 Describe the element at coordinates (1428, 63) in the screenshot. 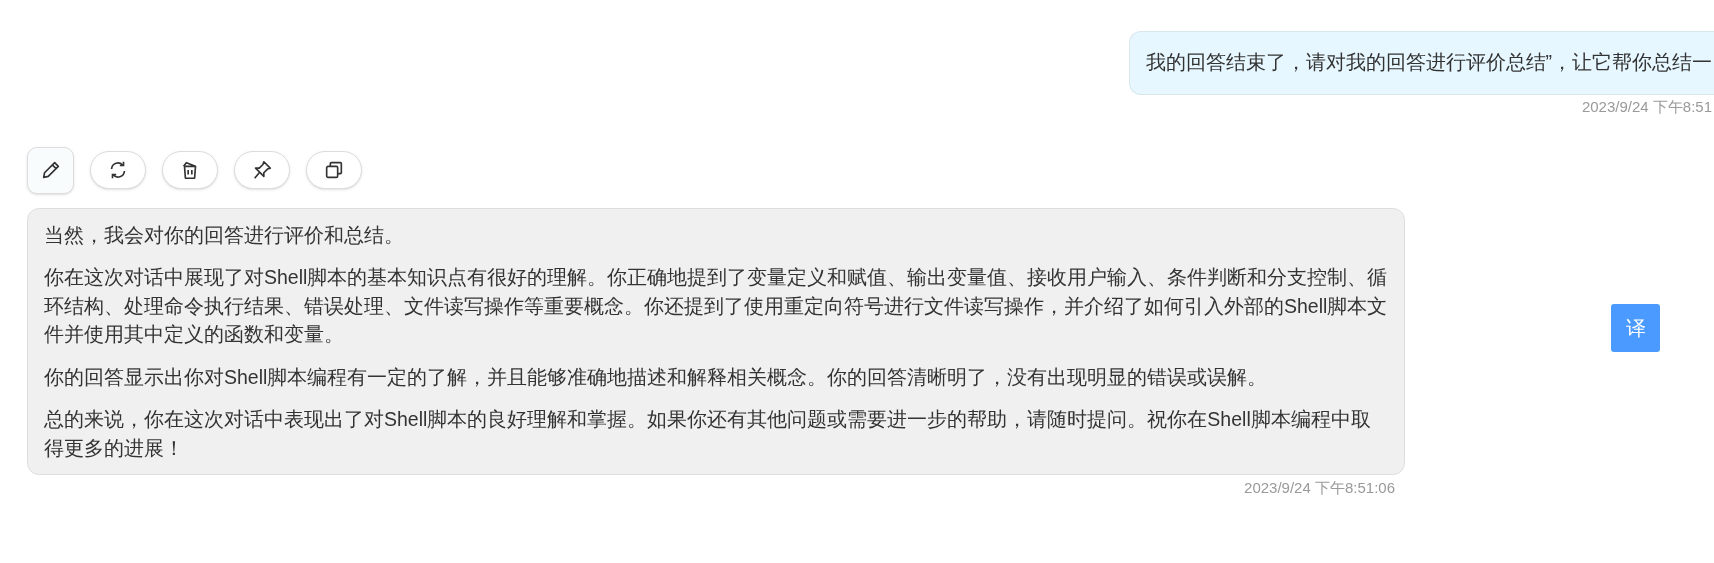

I see `message-text: 我的回答结束了，请对我的回答进行评价总结”，让它帮你总结一` at that location.